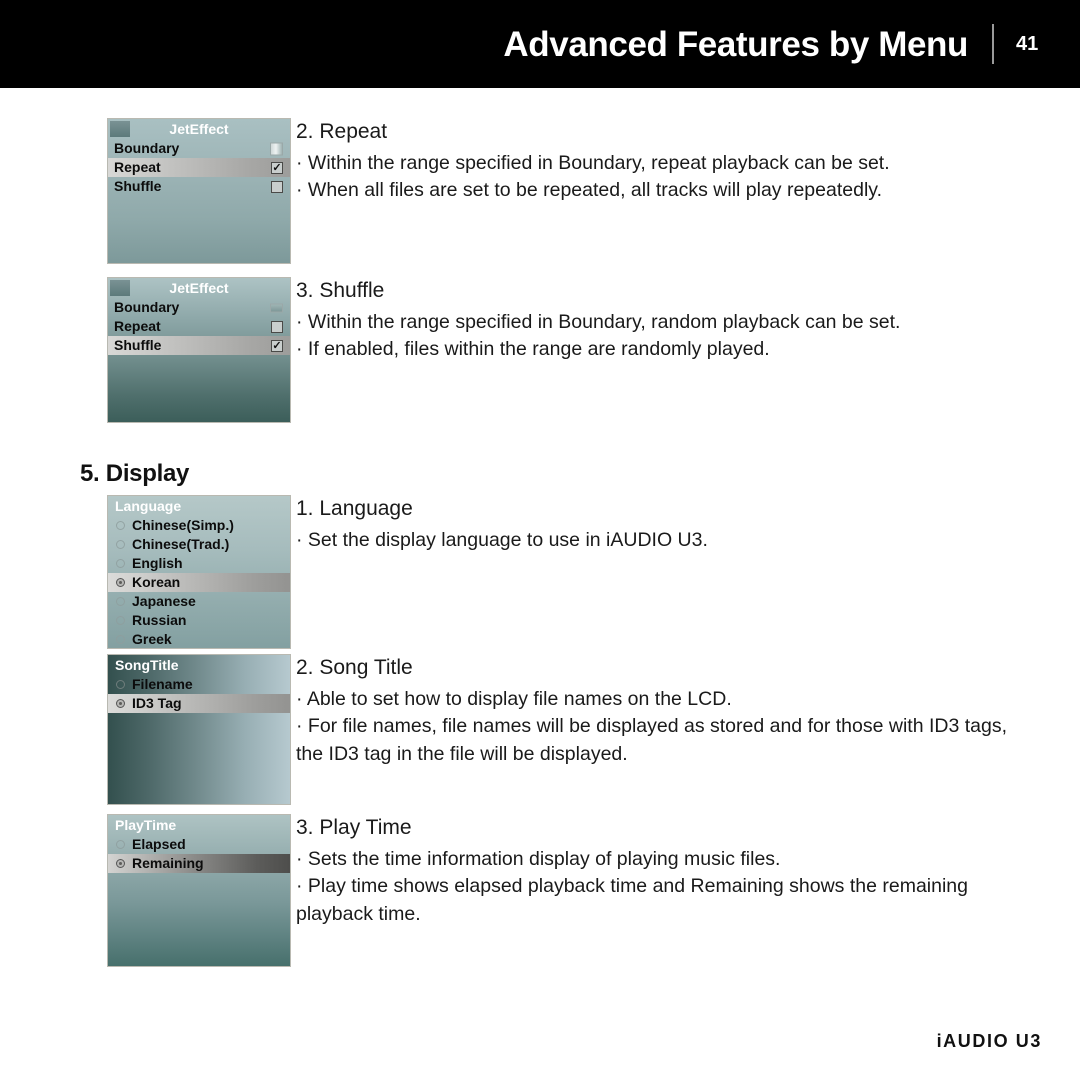  I want to click on display-section-title: 5. Display, so click(135, 473).